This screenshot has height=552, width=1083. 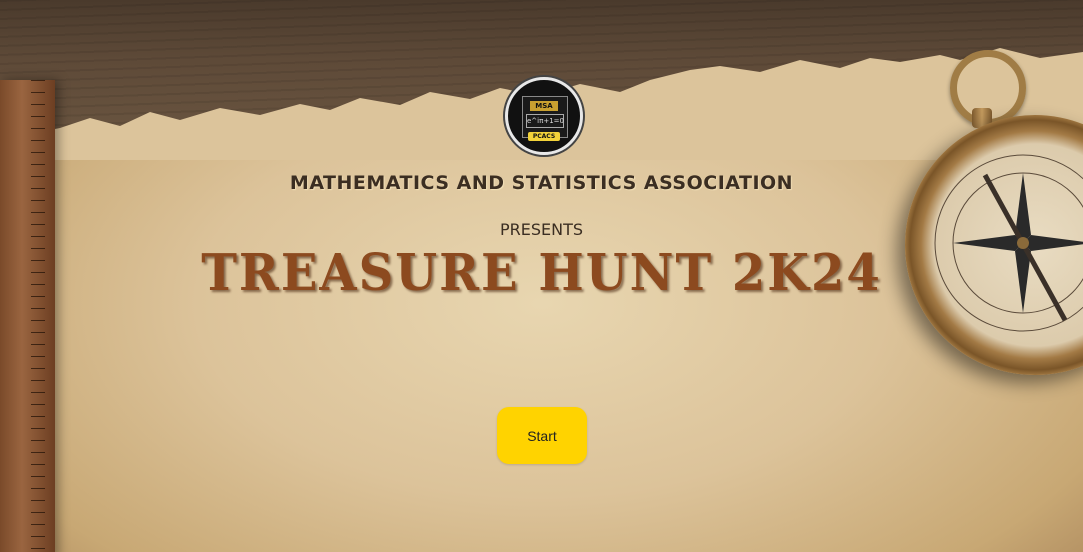 What do you see at coordinates (541, 273) in the screenshot?
I see `event-title: TREASURE HUNT 2K24` at bounding box center [541, 273].